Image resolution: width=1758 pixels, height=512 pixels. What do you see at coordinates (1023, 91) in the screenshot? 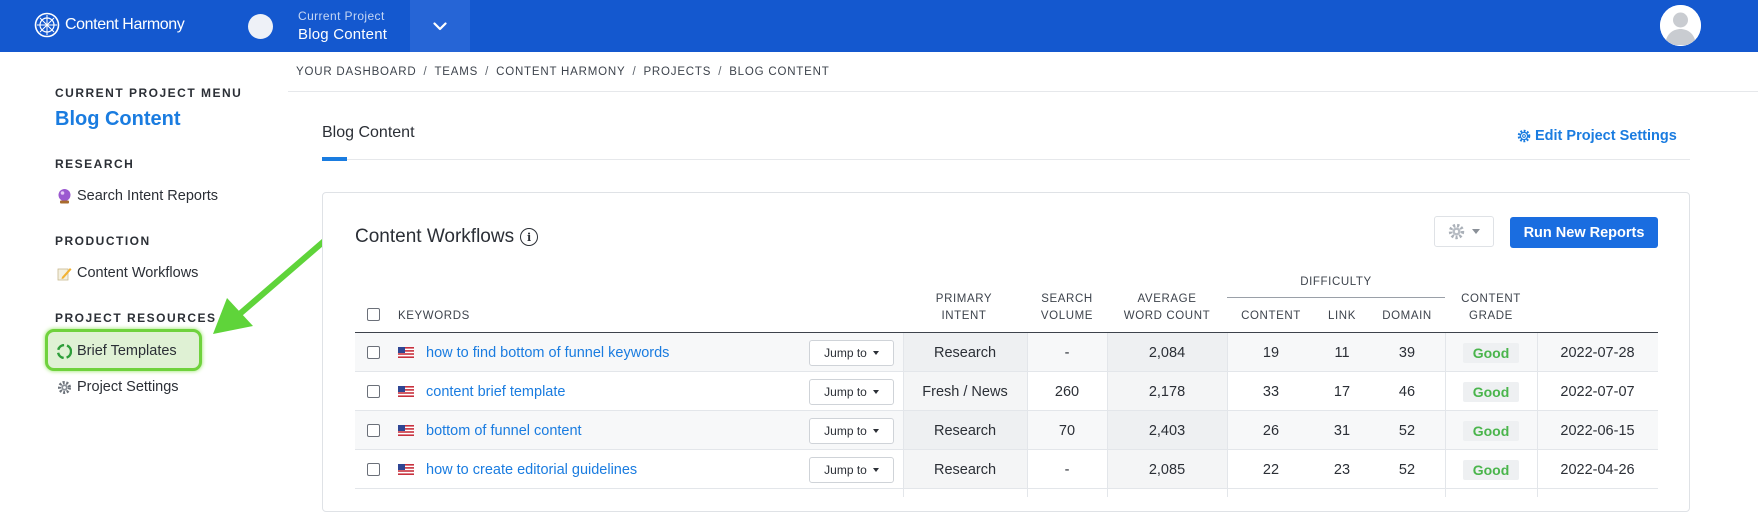
I see `breadcrumb-divider` at bounding box center [1023, 91].